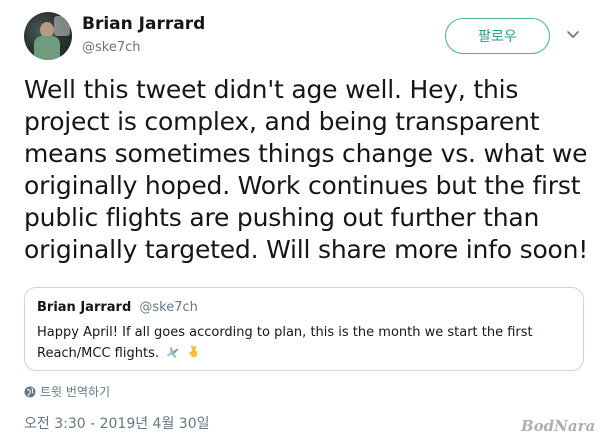 The image size is (600, 439). Describe the element at coordinates (30, 391) in the screenshot. I see `globe-icon` at that location.